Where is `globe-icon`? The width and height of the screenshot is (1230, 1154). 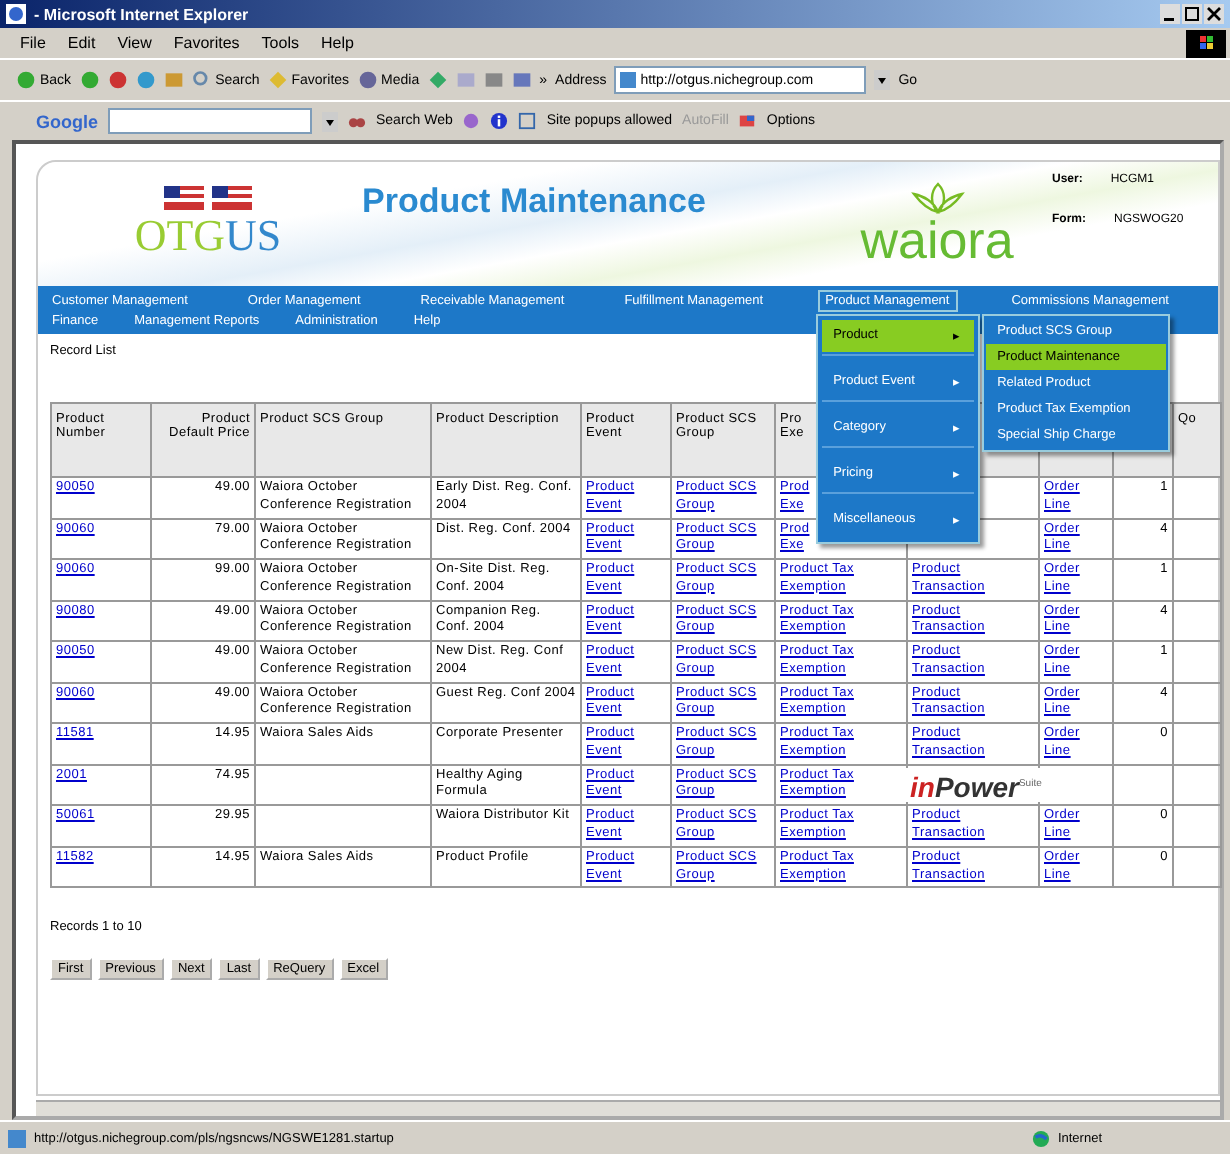 globe-icon is located at coordinates (1040, 1138).